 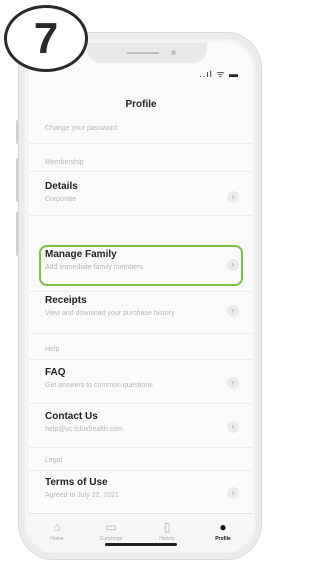 What do you see at coordinates (141, 104) in the screenshot?
I see `page-title: Profile` at bounding box center [141, 104].